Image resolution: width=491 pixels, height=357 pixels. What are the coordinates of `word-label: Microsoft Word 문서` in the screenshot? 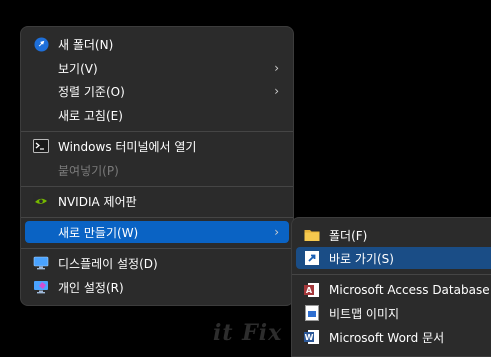 It's located at (387, 337).